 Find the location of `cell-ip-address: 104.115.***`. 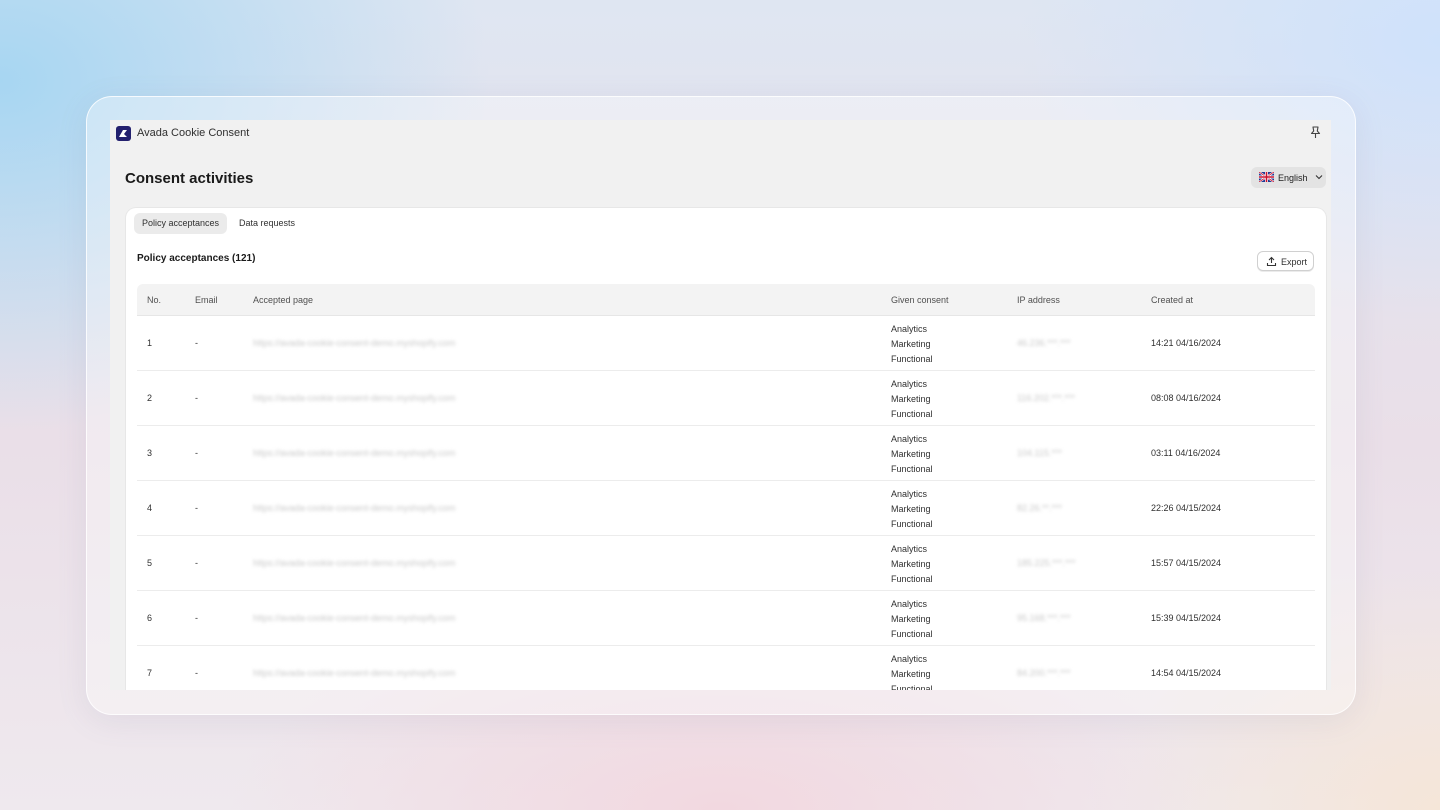

cell-ip-address: 104.115.*** is located at coordinates (1039, 453).